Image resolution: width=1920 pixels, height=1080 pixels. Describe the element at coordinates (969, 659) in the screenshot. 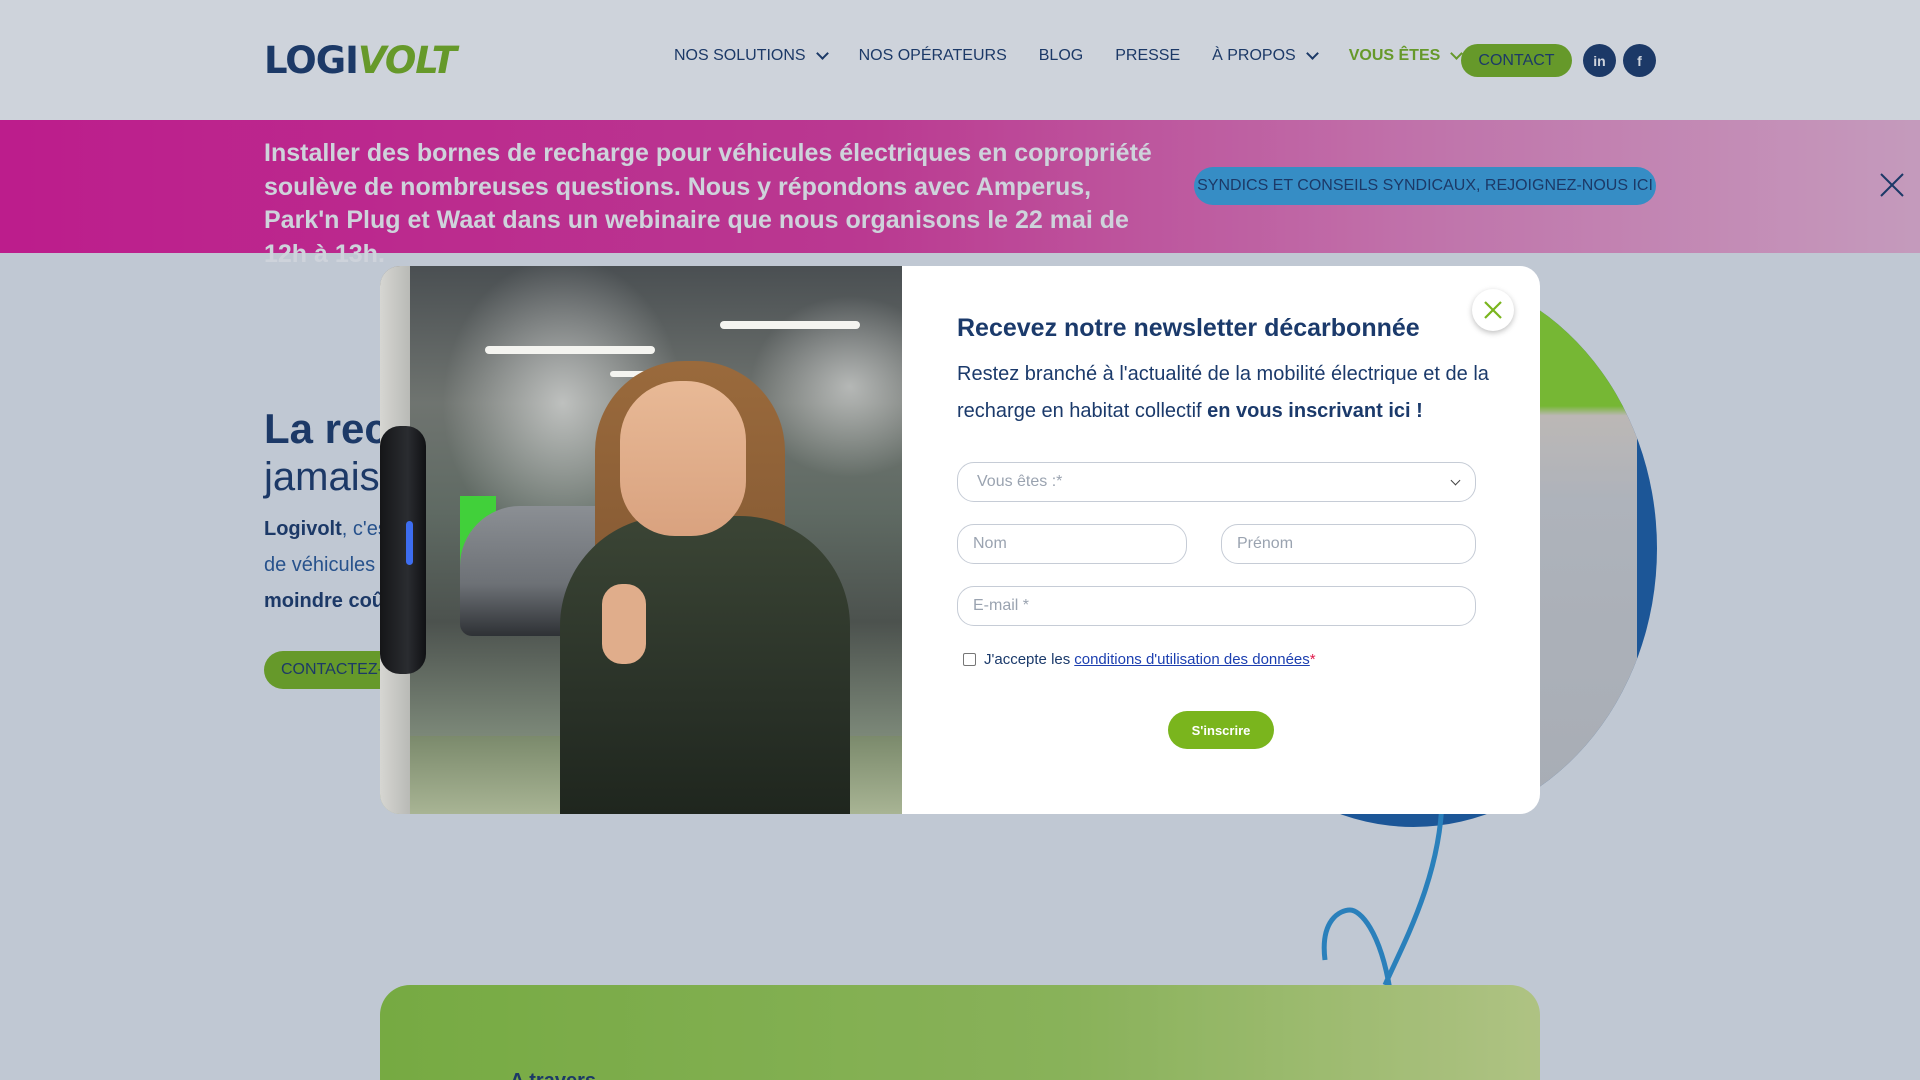

I see `consent-checkbox` at that location.